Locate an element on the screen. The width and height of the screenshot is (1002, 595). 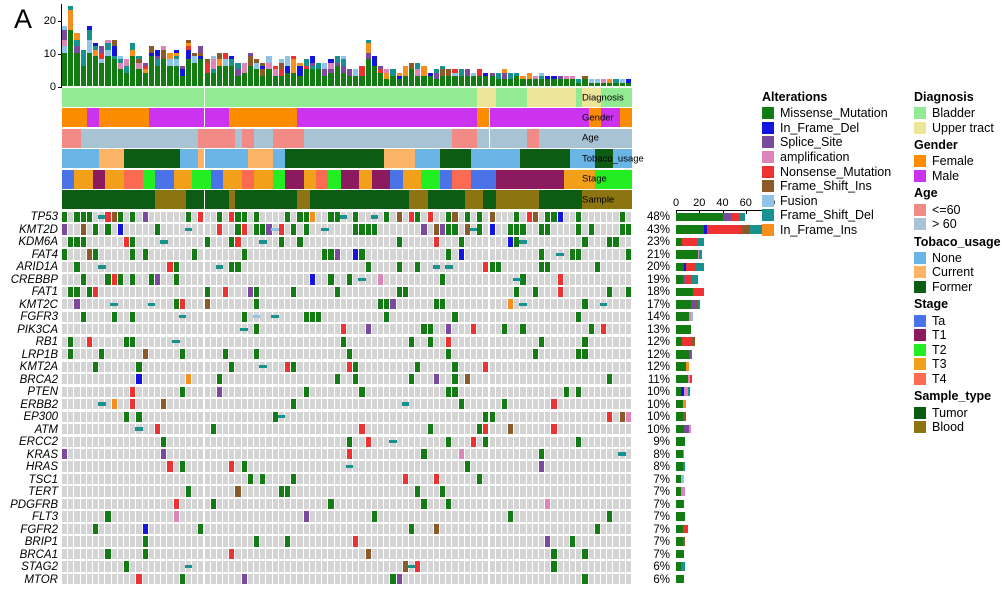
legend-item: Bladder is located at coordinates (957, 113).